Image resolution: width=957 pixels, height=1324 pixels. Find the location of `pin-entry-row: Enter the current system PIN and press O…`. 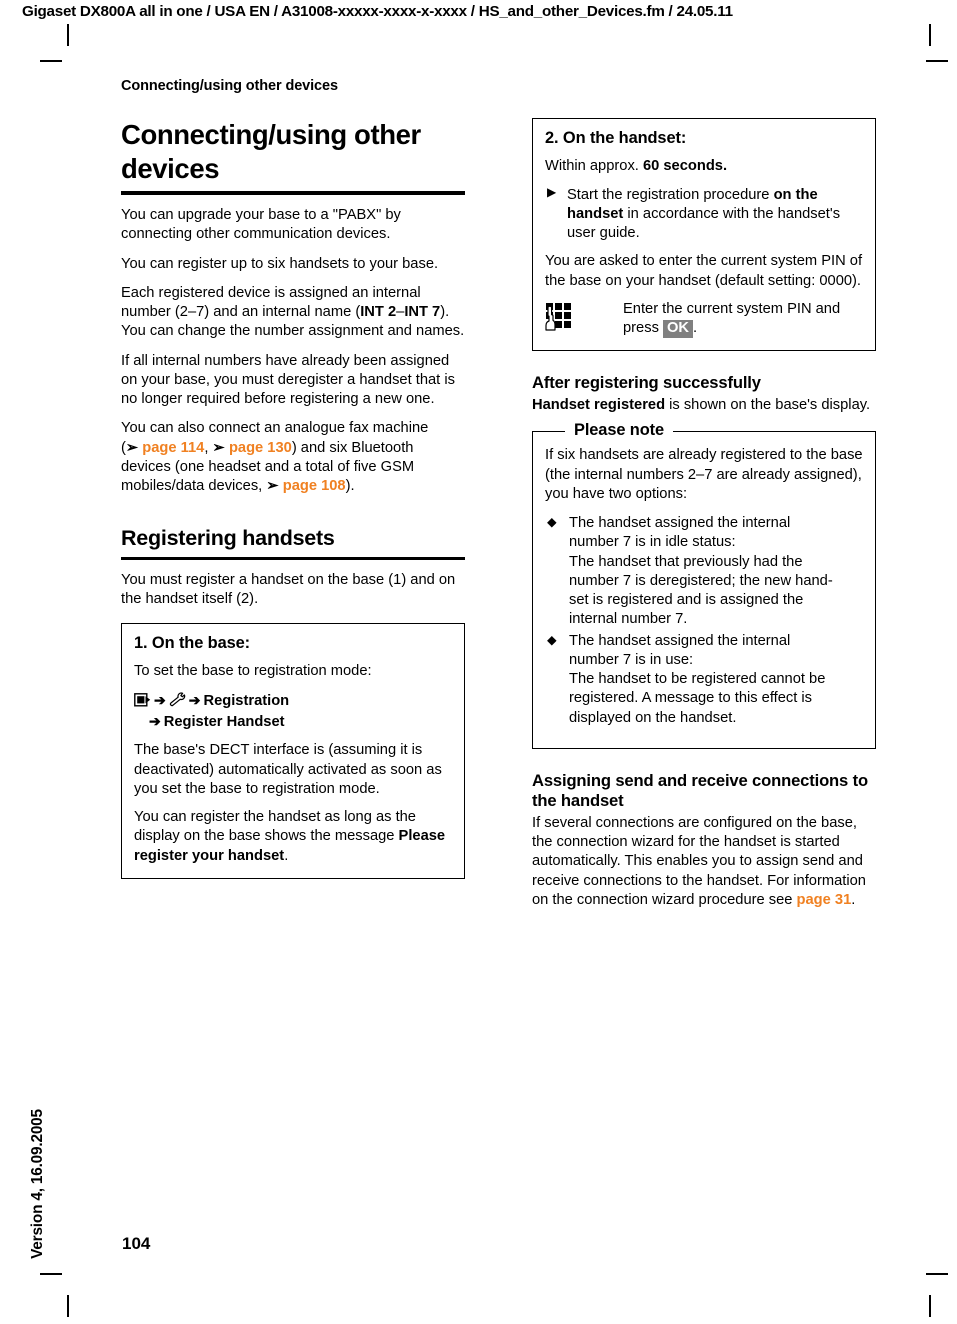

pin-entry-row: Enter the current system PIN and press O… is located at coordinates (704, 319).